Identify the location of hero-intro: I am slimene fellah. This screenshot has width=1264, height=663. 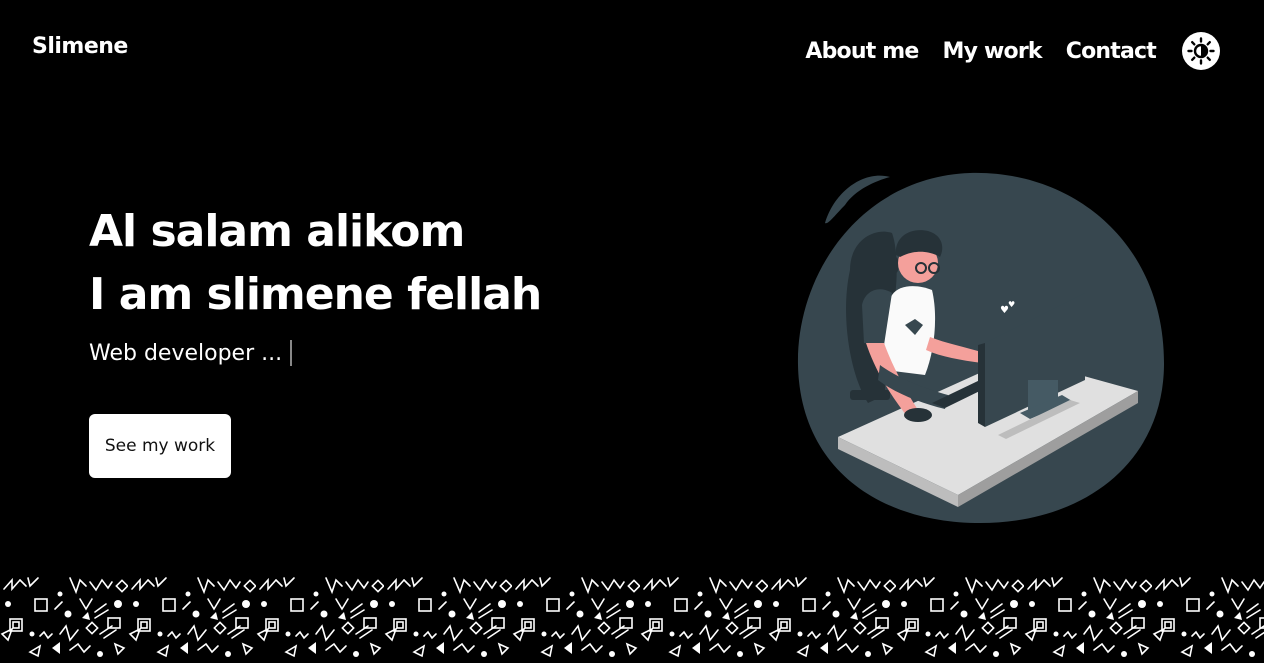
(315, 294).